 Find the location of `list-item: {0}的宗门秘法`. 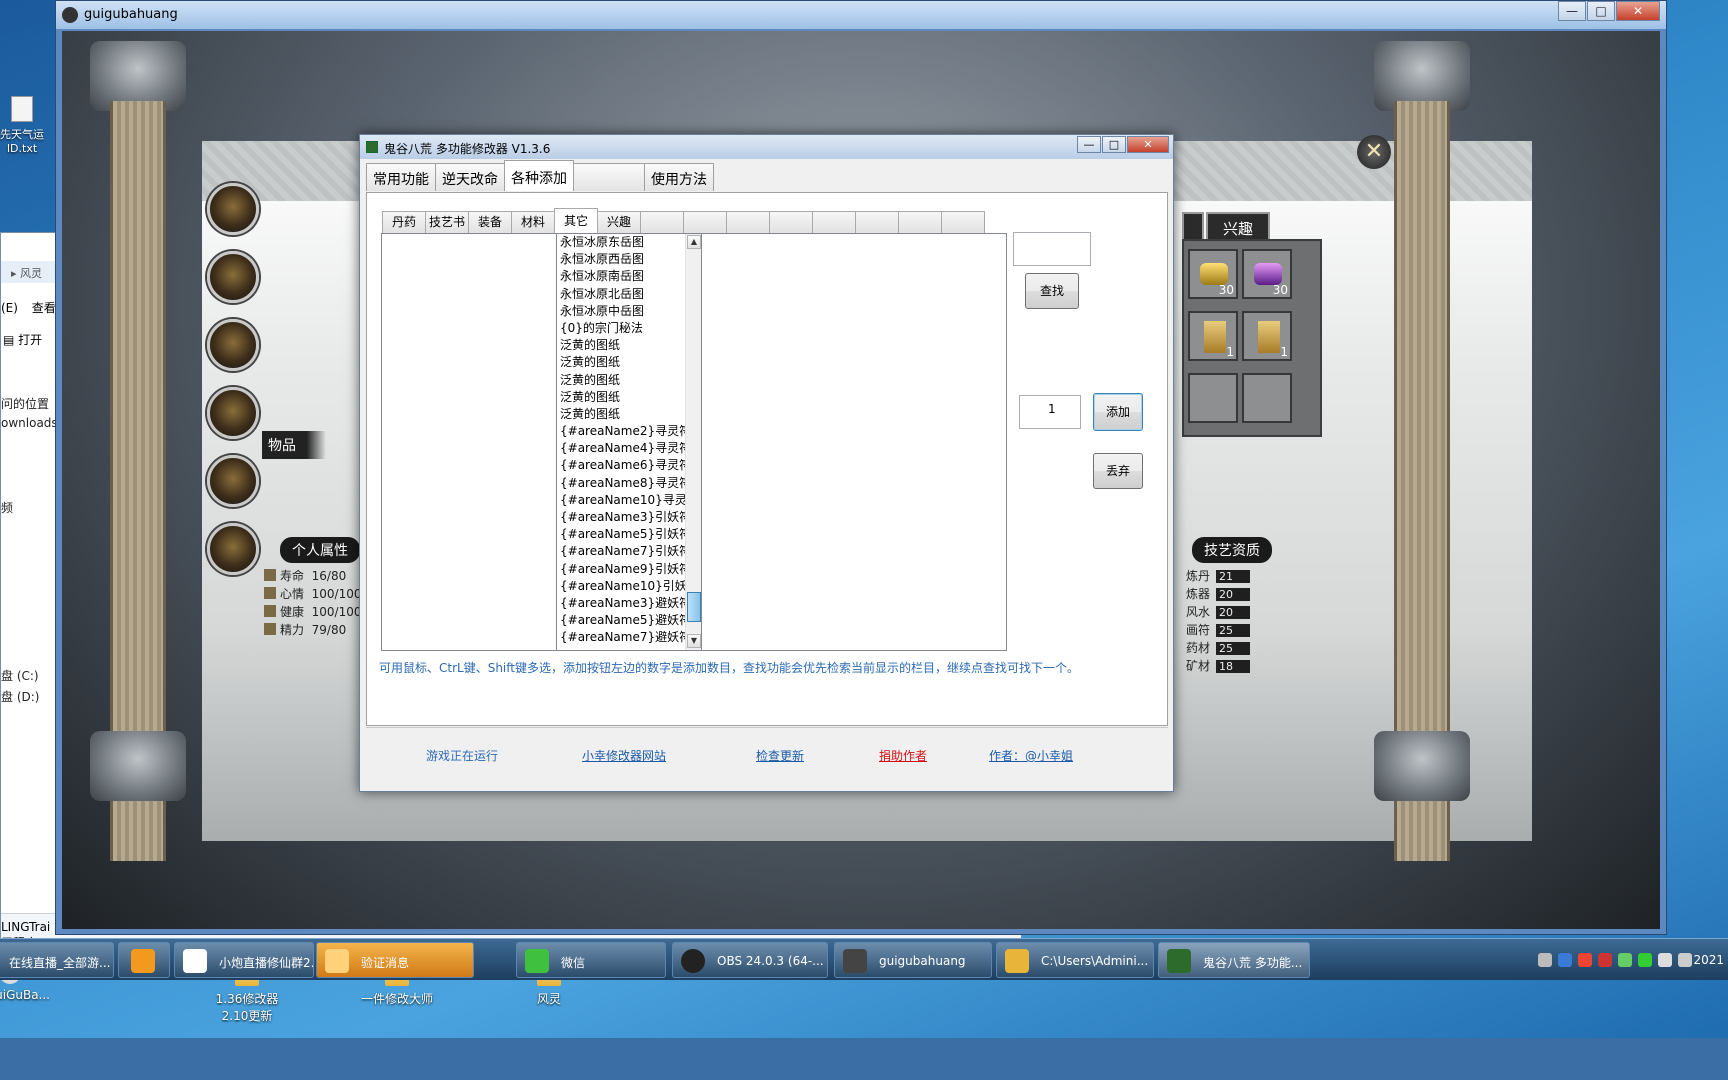

list-item: {0}的宗门秘法 is located at coordinates (622, 328).